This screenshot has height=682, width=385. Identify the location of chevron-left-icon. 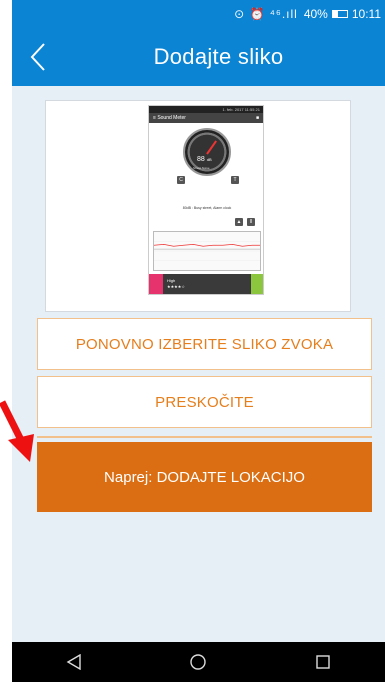
(37, 57).